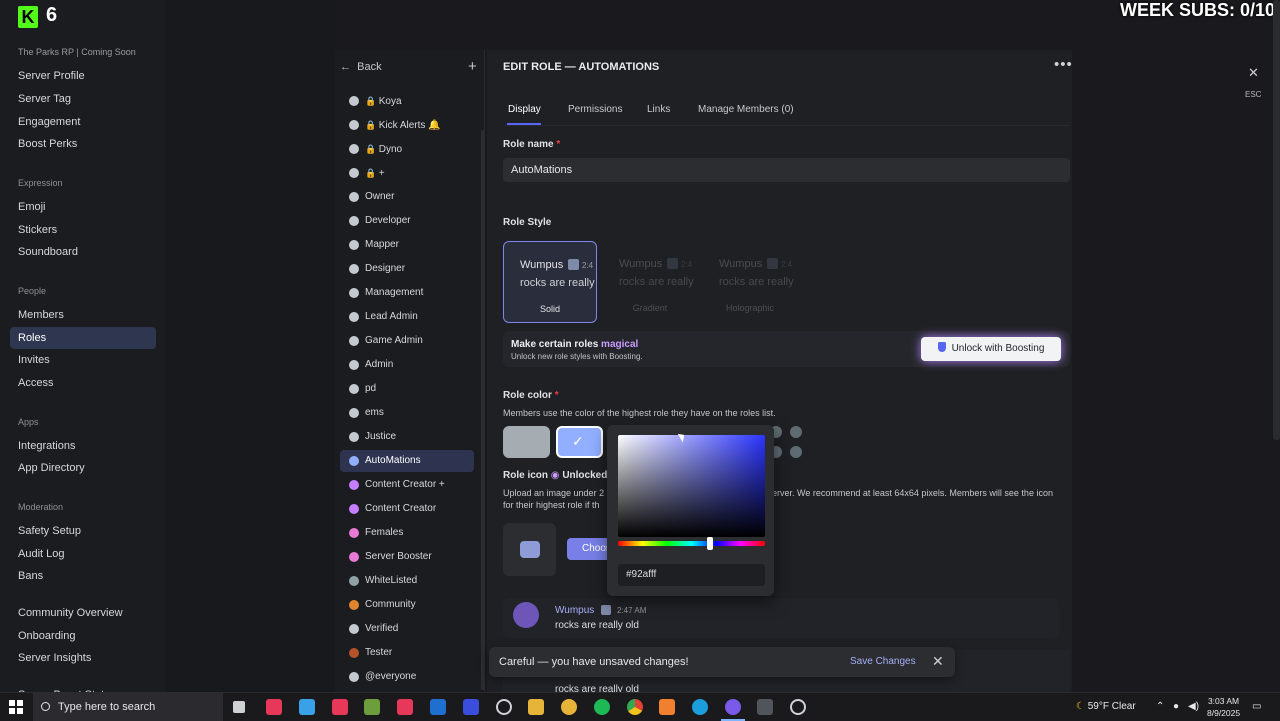 The image size is (1280, 721). What do you see at coordinates (83, 76) in the screenshot?
I see `nav-server-profile: Server Profile` at bounding box center [83, 76].